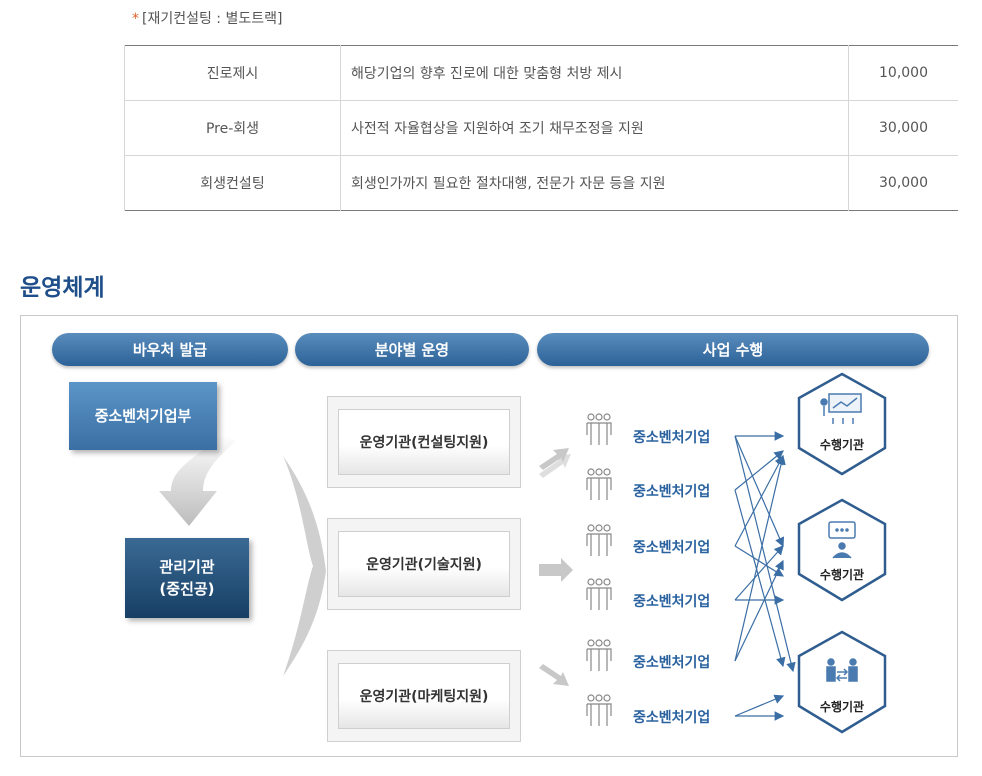 Image resolution: width=982 pixels, height=776 pixels. What do you see at coordinates (304, 566) in the screenshot?
I see `brace-arrow-icon` at bounding box center [304, 566].